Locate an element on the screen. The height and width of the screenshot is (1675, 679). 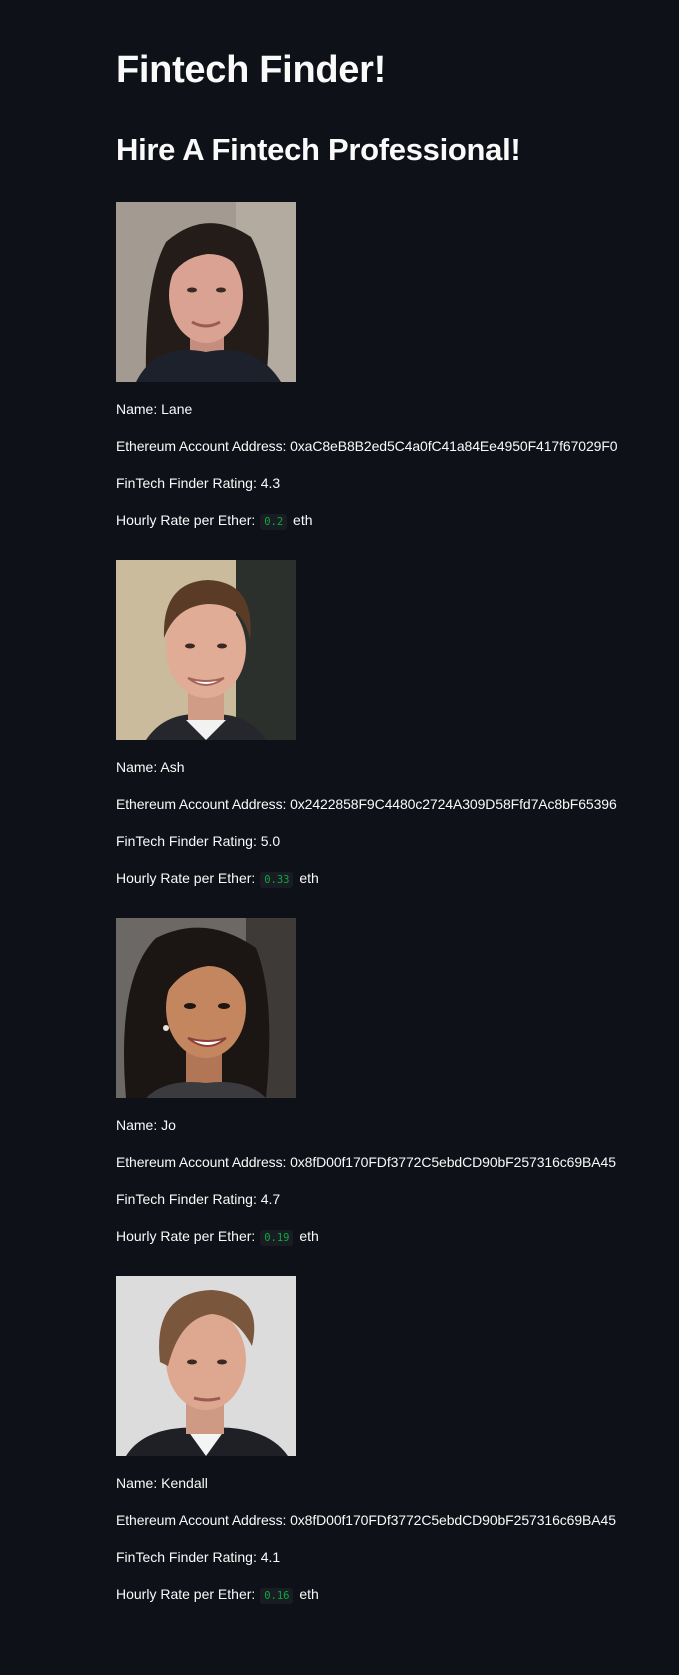
candidate-rate: 0.16 is located at coordinates (277, 1596).